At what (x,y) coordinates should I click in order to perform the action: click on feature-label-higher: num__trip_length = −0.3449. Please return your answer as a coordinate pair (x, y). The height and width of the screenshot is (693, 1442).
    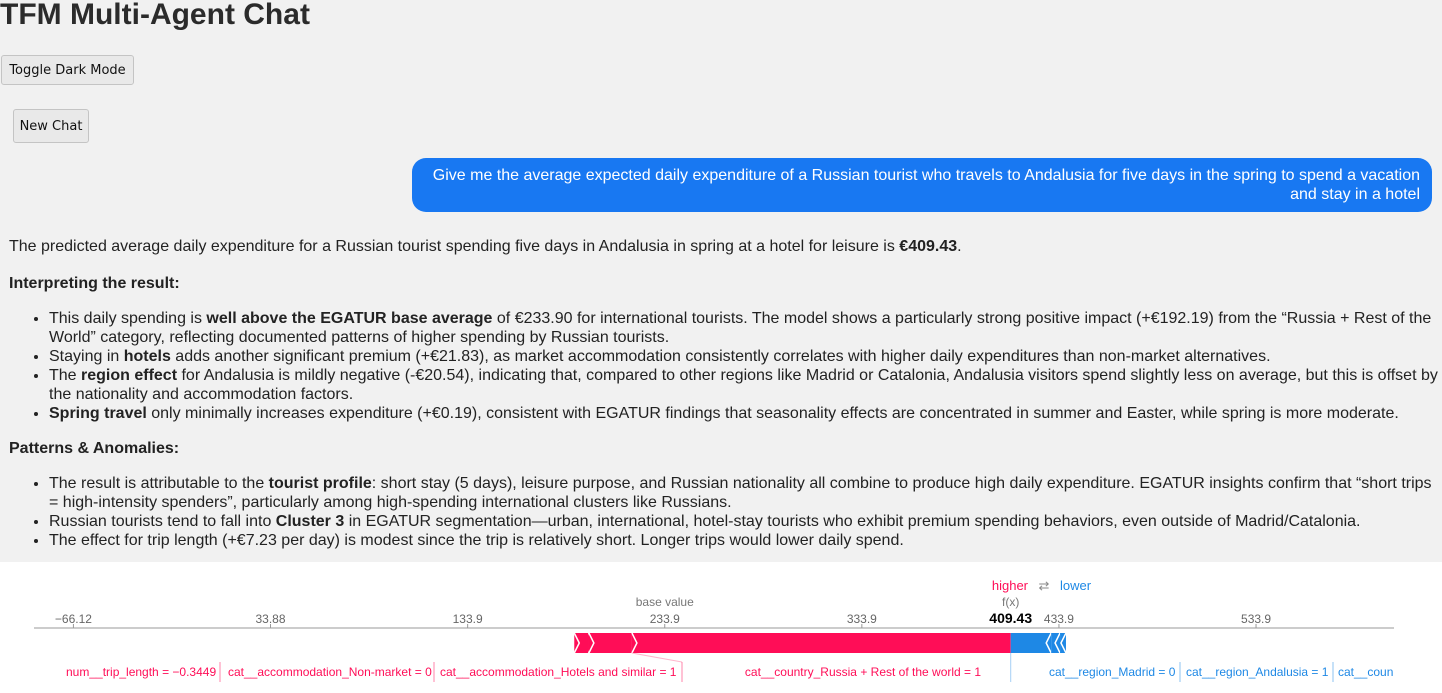
    Looking at the image, I should click on (141, 672).